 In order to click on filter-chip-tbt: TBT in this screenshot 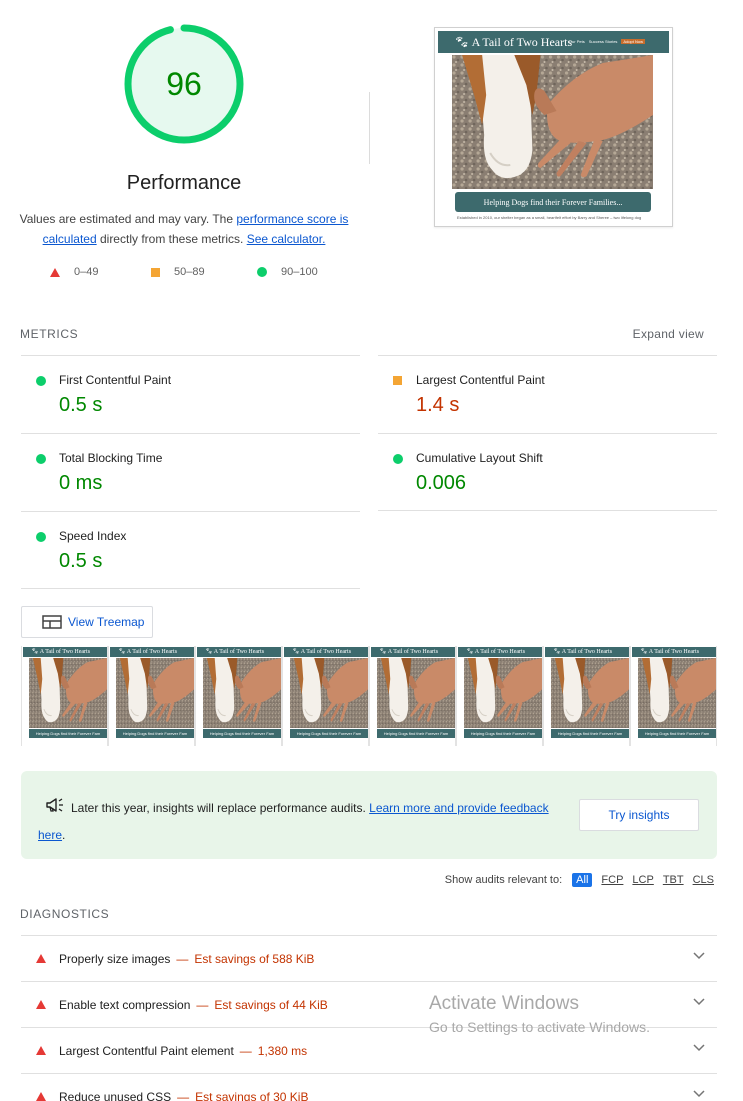, I will do `click(673, 880)`.